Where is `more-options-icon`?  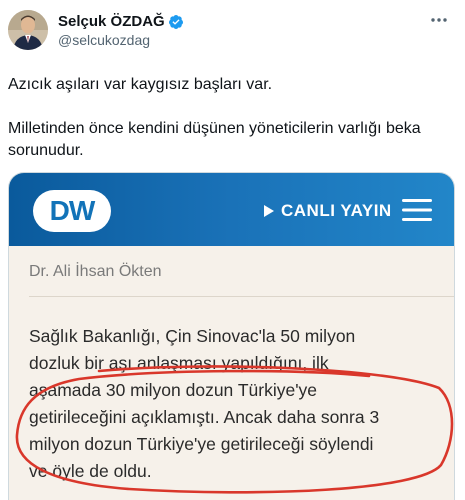
more-options-icon is located at coordinates (439, 20).